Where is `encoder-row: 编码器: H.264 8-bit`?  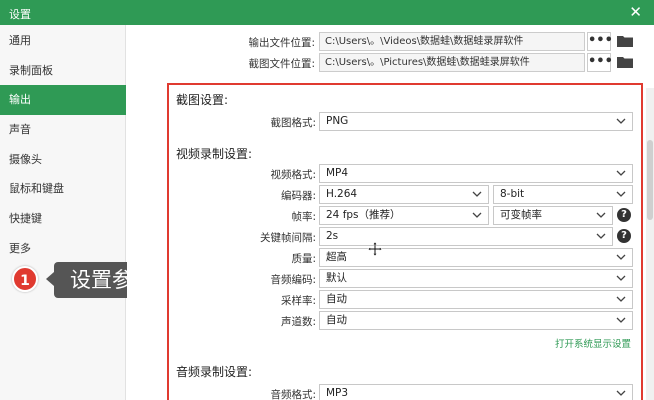 encoder-row: 编码器: H.264 8-bit is located at coordinates (404, 194).